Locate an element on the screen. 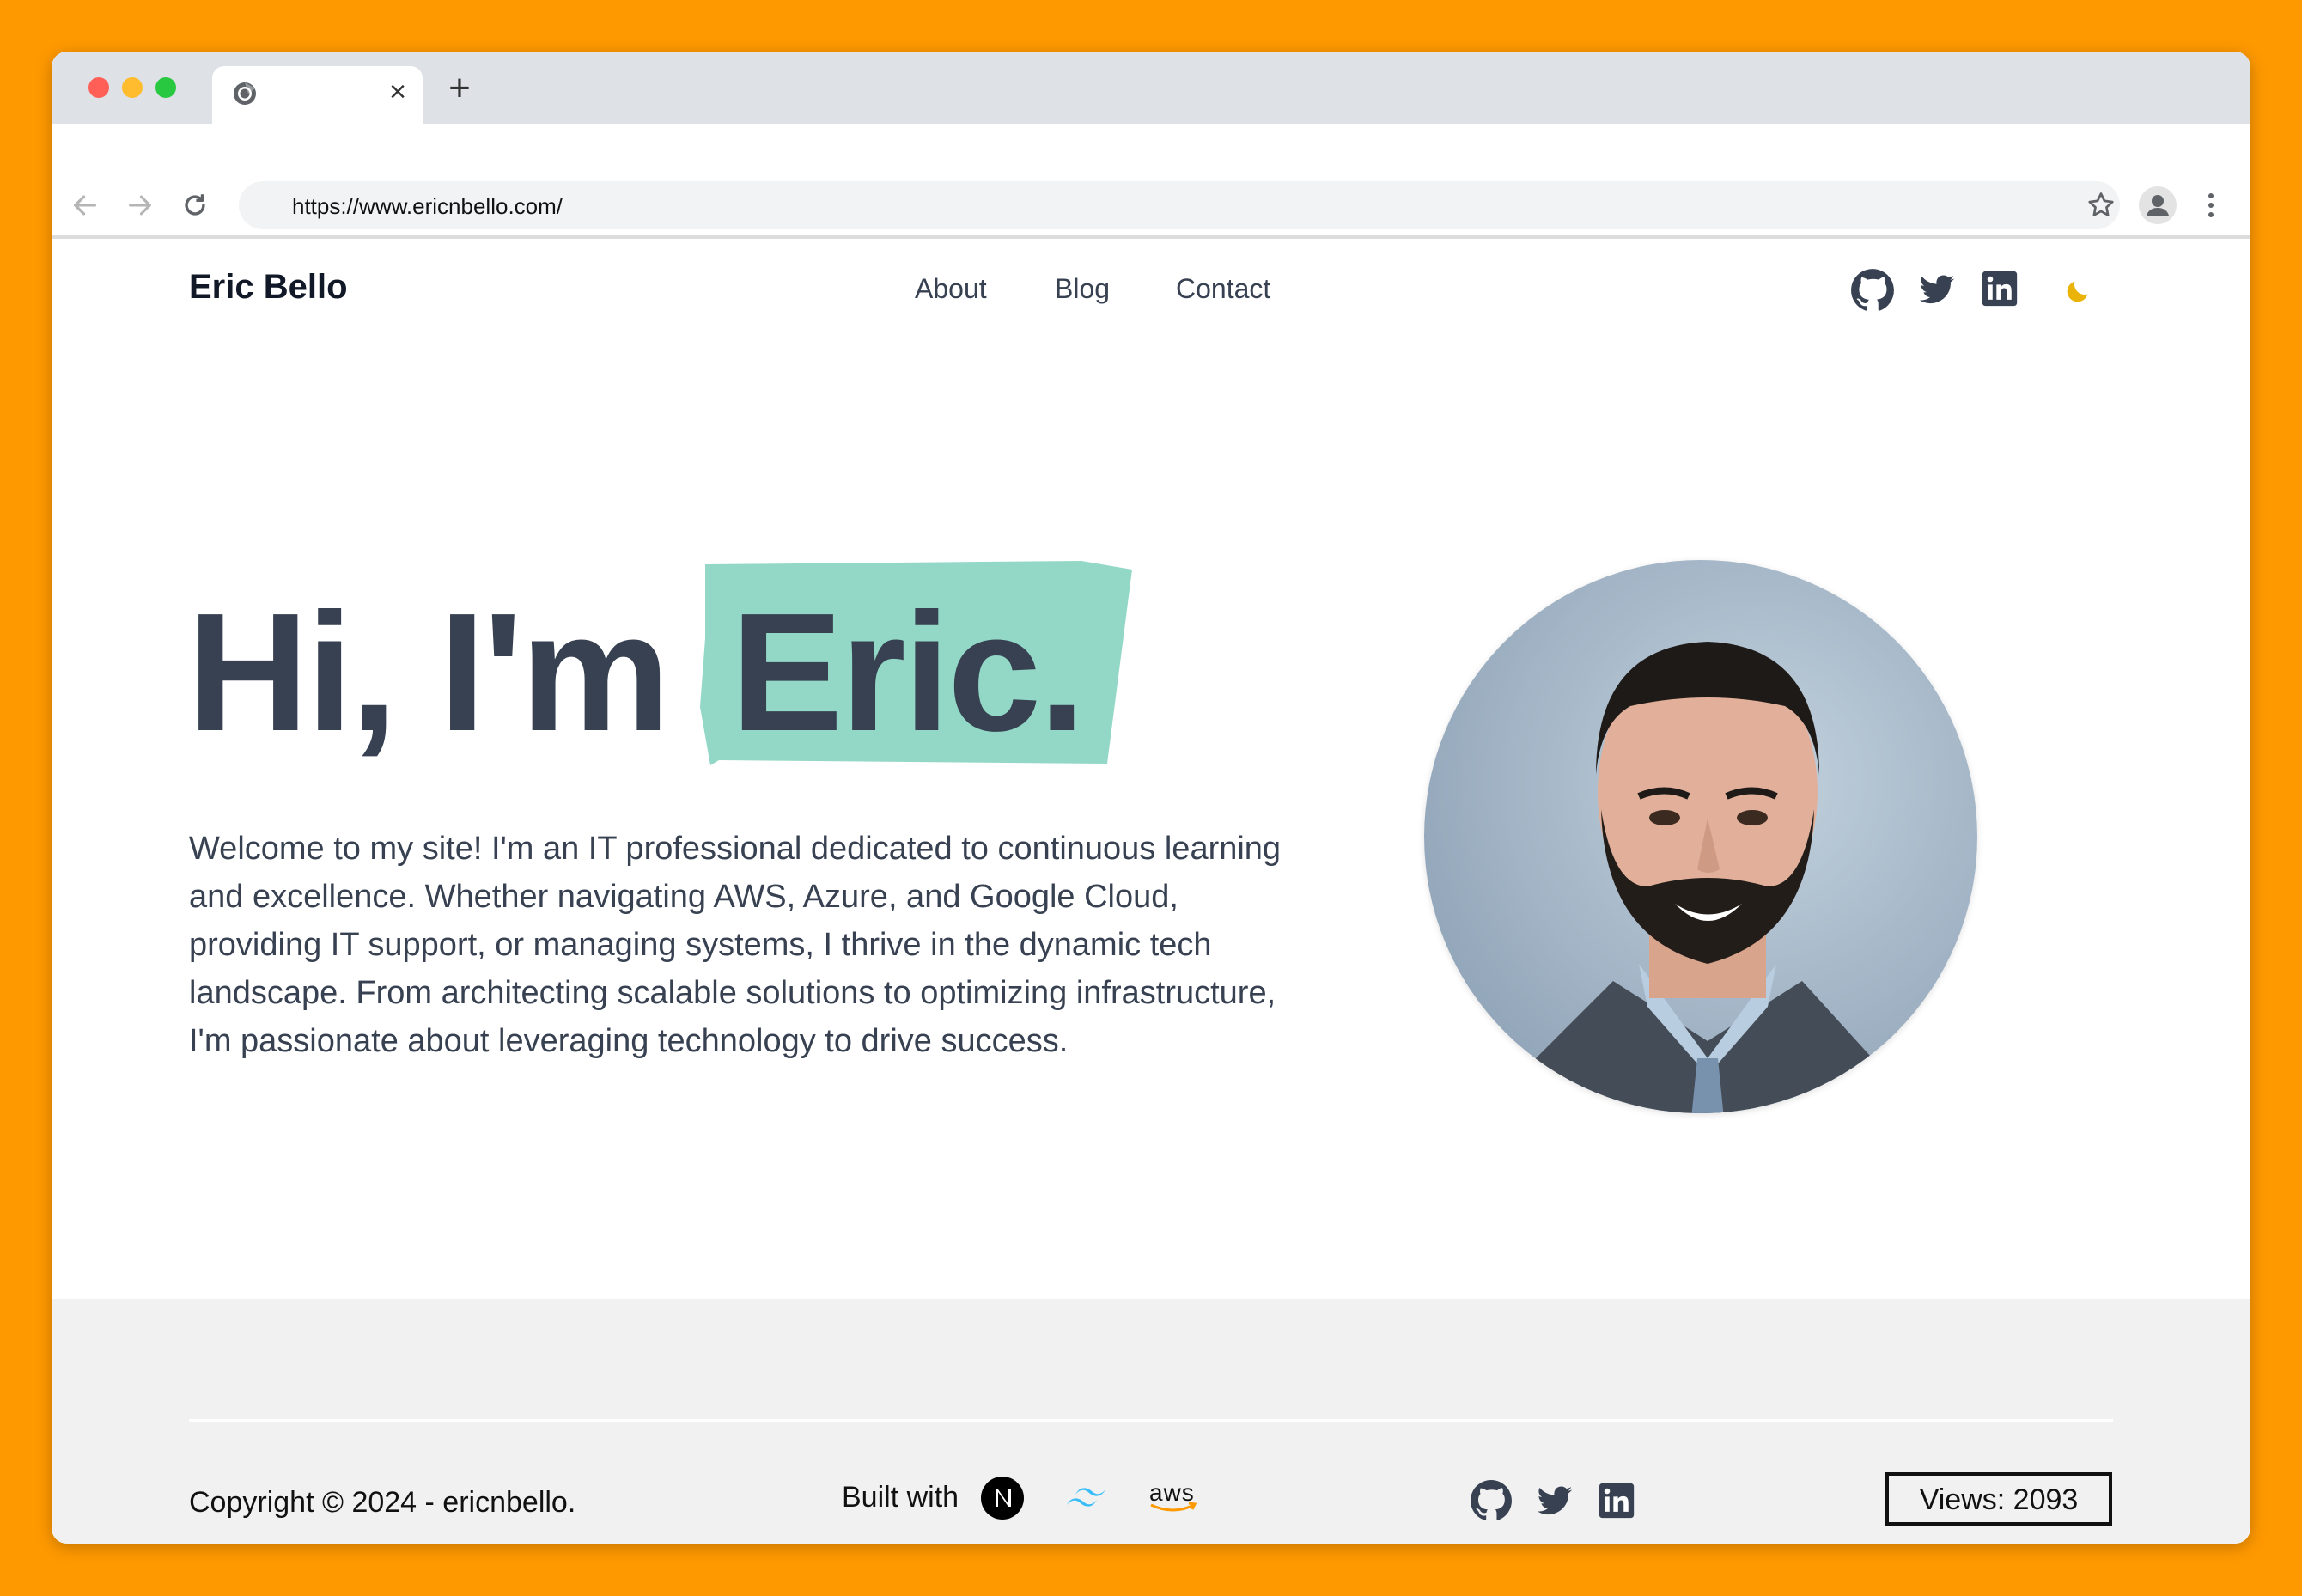  twitter-icon is located at coordinates (1937, 292).